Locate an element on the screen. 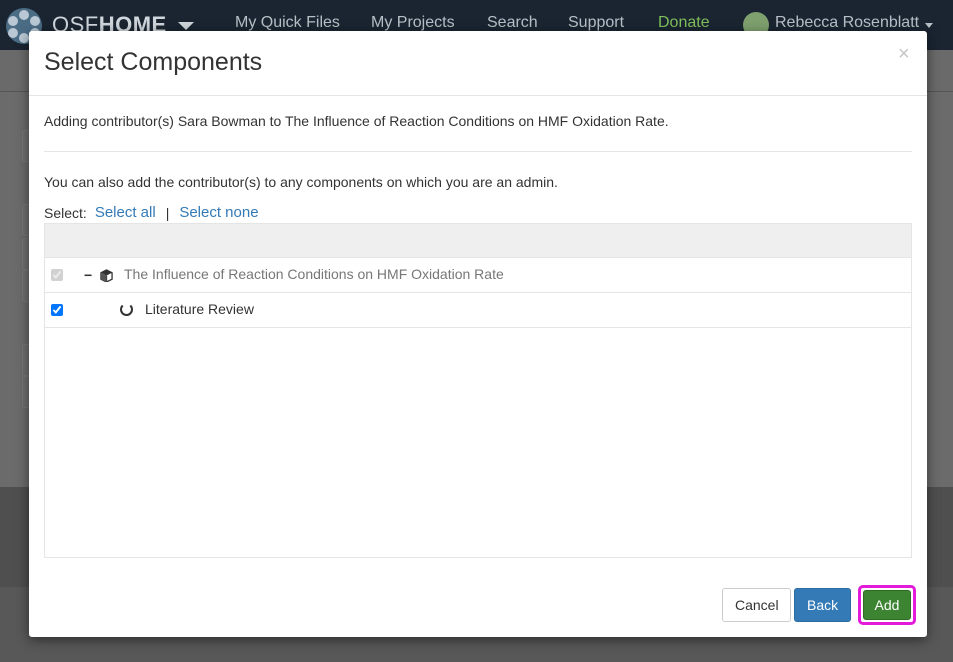 The width and height of the screenshot is (953, 662). component-checkbox is located at coordinates (57, 310).